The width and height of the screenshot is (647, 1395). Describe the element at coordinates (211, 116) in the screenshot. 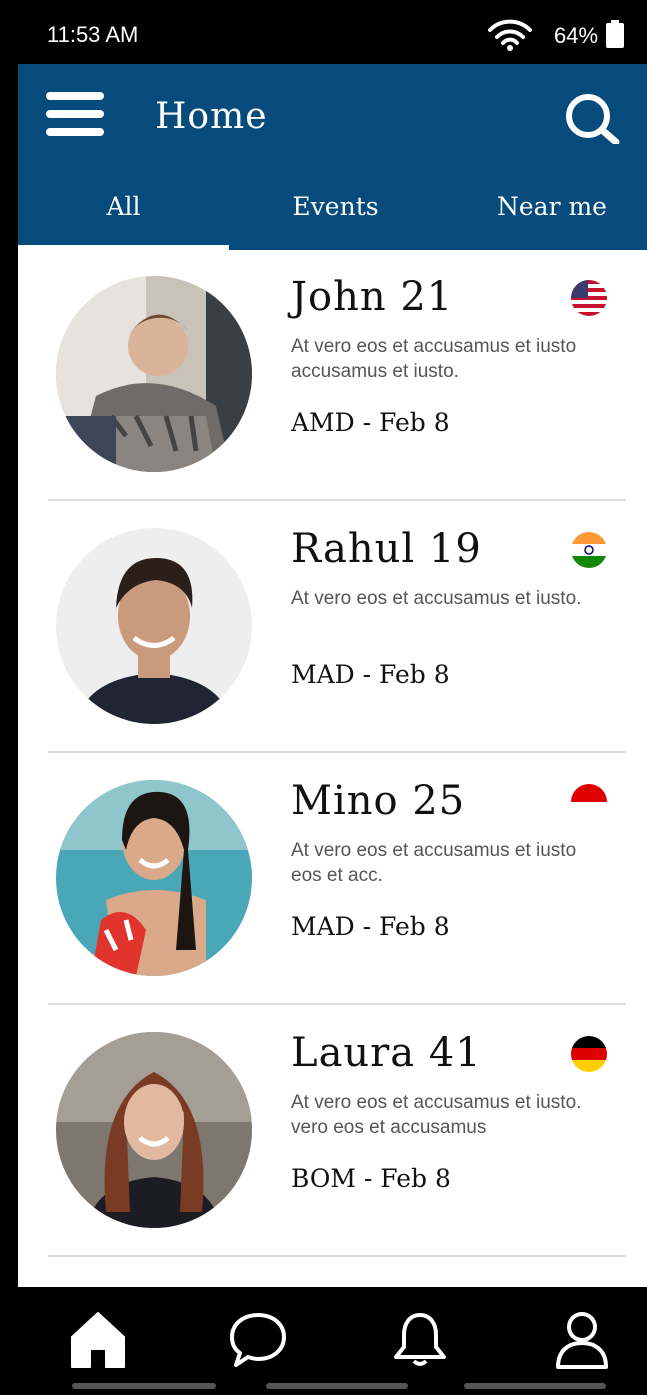

I see `page-title: Home` at that location.